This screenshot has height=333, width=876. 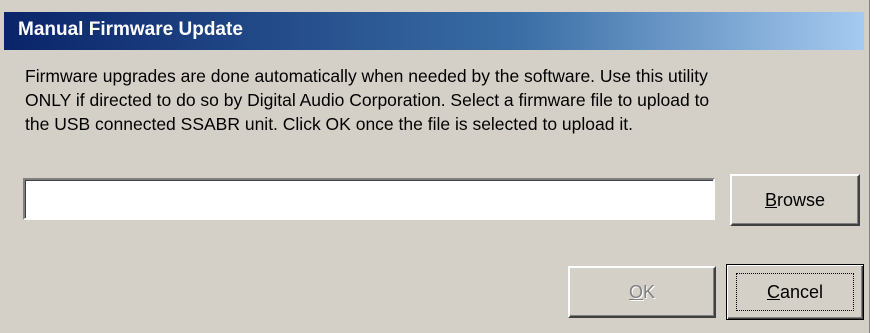 I want to click on cancel-button-label: Cancel, so click(x=795, y=291).